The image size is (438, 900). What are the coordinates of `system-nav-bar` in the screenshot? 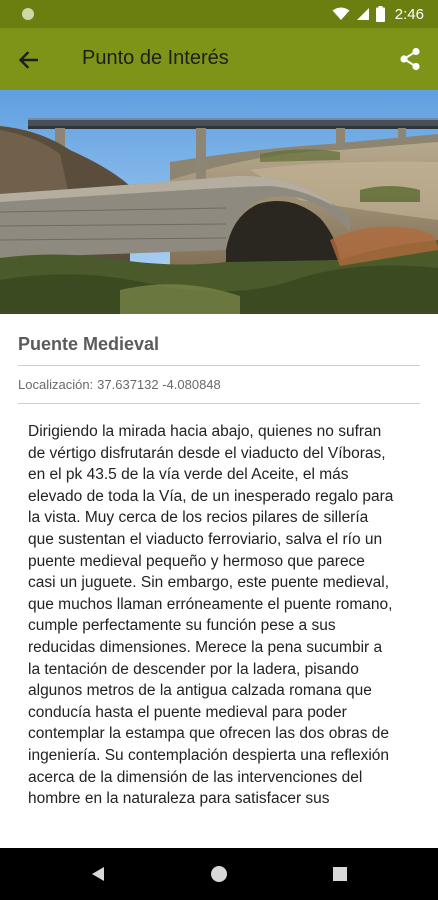 It's located at (219, 874).